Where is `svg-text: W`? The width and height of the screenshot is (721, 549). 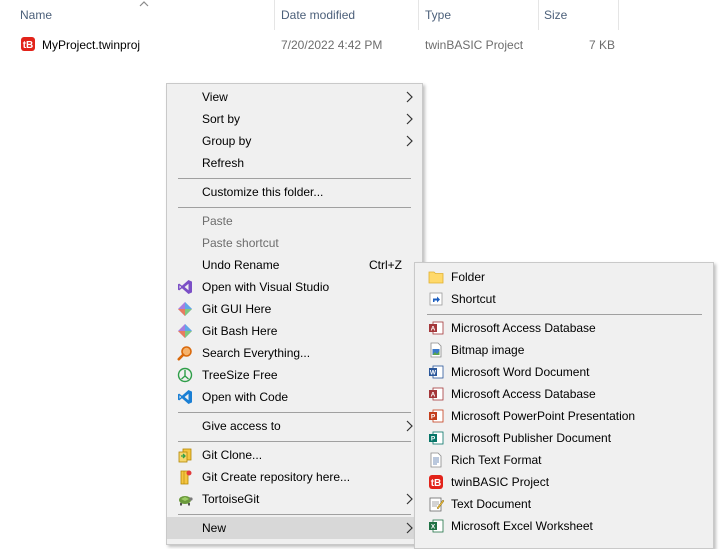 svg-text: W is located at coordinates (433, 373).